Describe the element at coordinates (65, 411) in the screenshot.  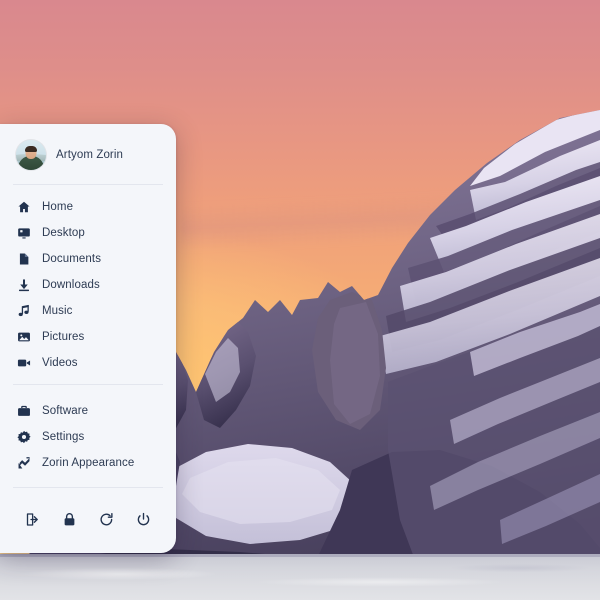
I see `menu-item-label: Software` at that location.